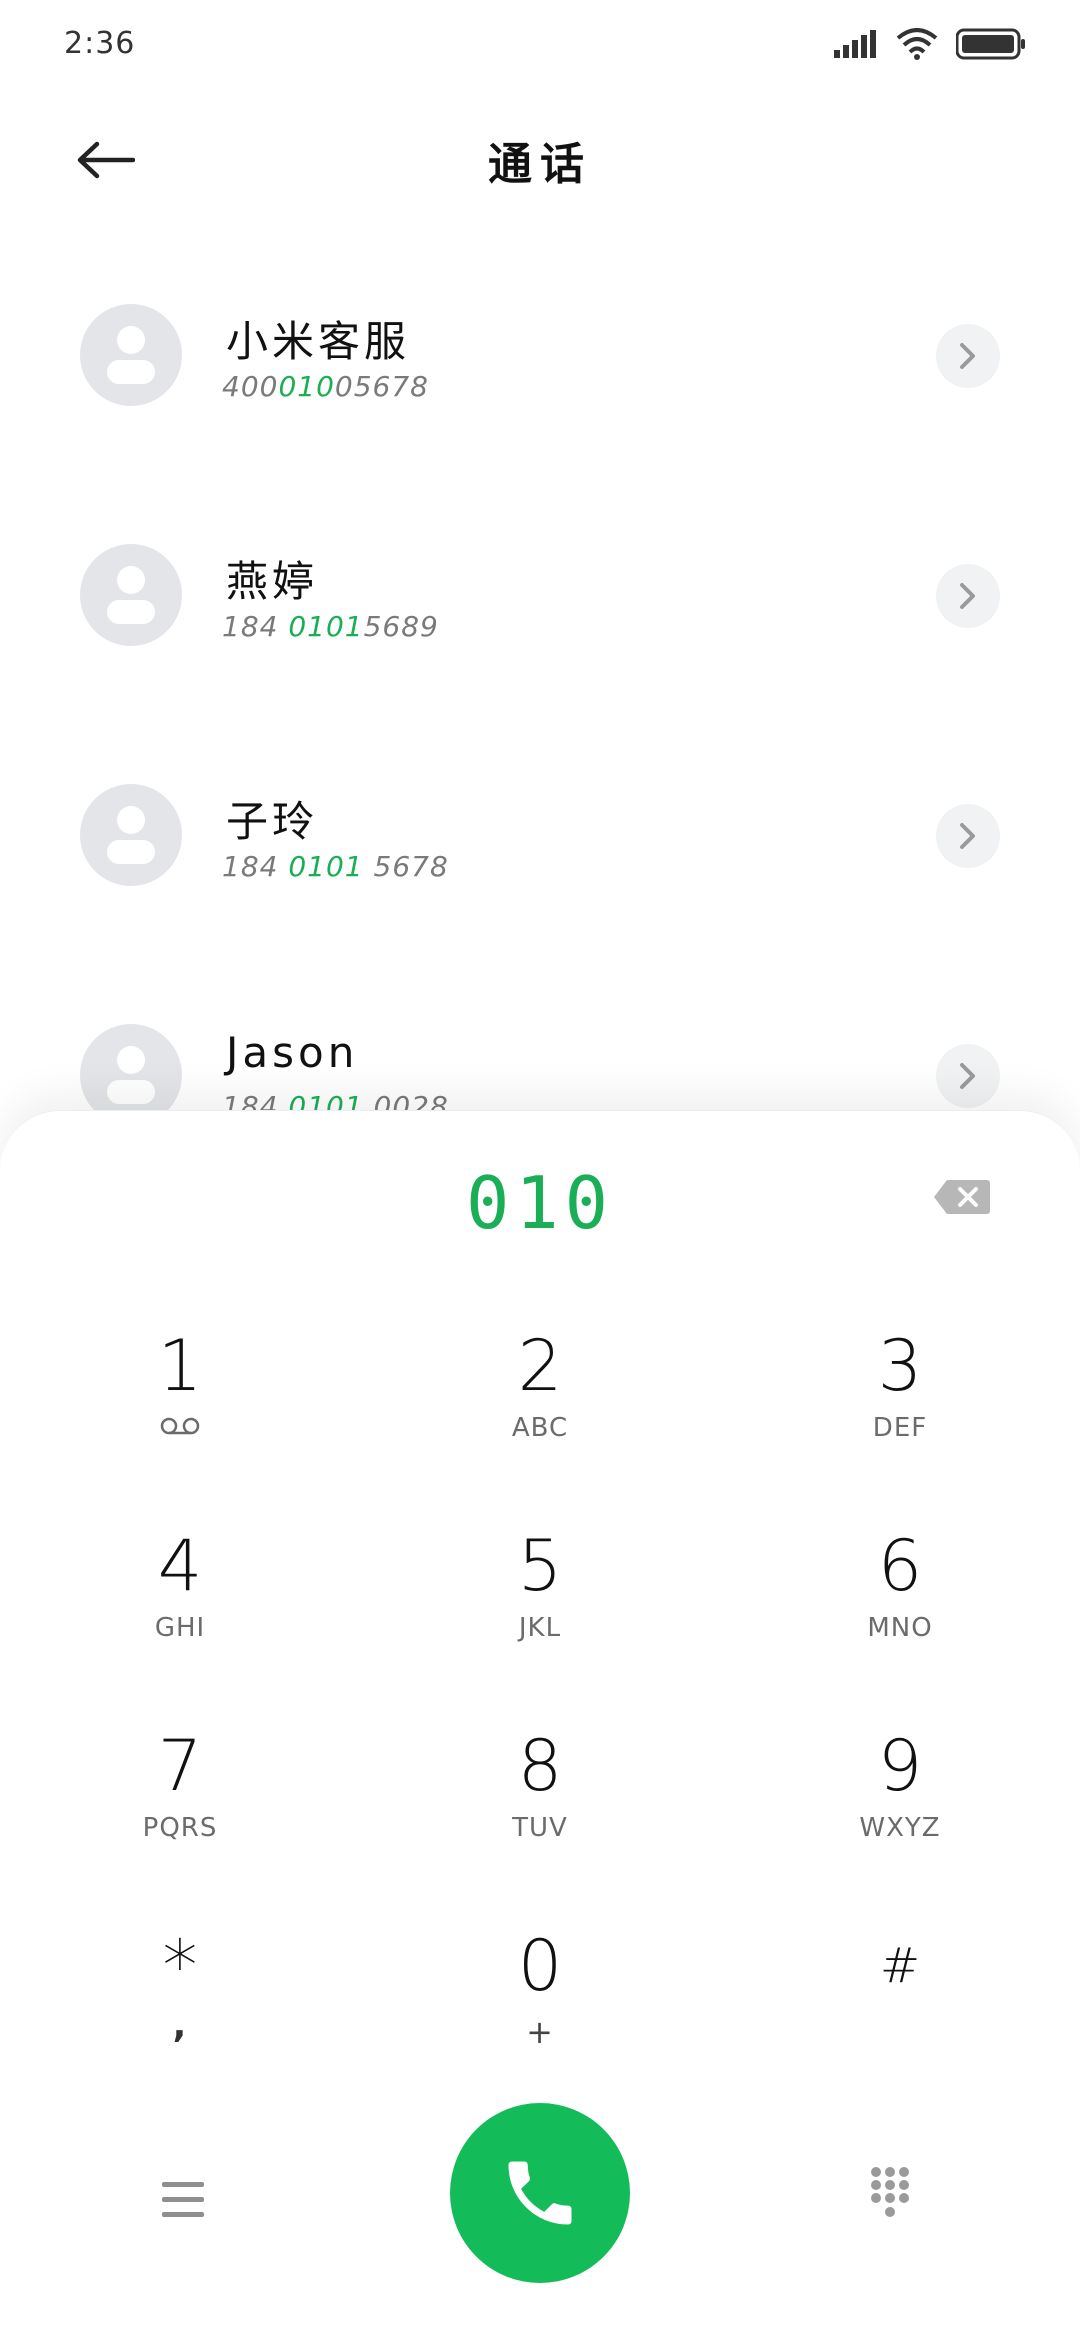 The width and height of the screenshot is (1080, 2341). I want to click on key-letters: MNO, so click(900, 1628).